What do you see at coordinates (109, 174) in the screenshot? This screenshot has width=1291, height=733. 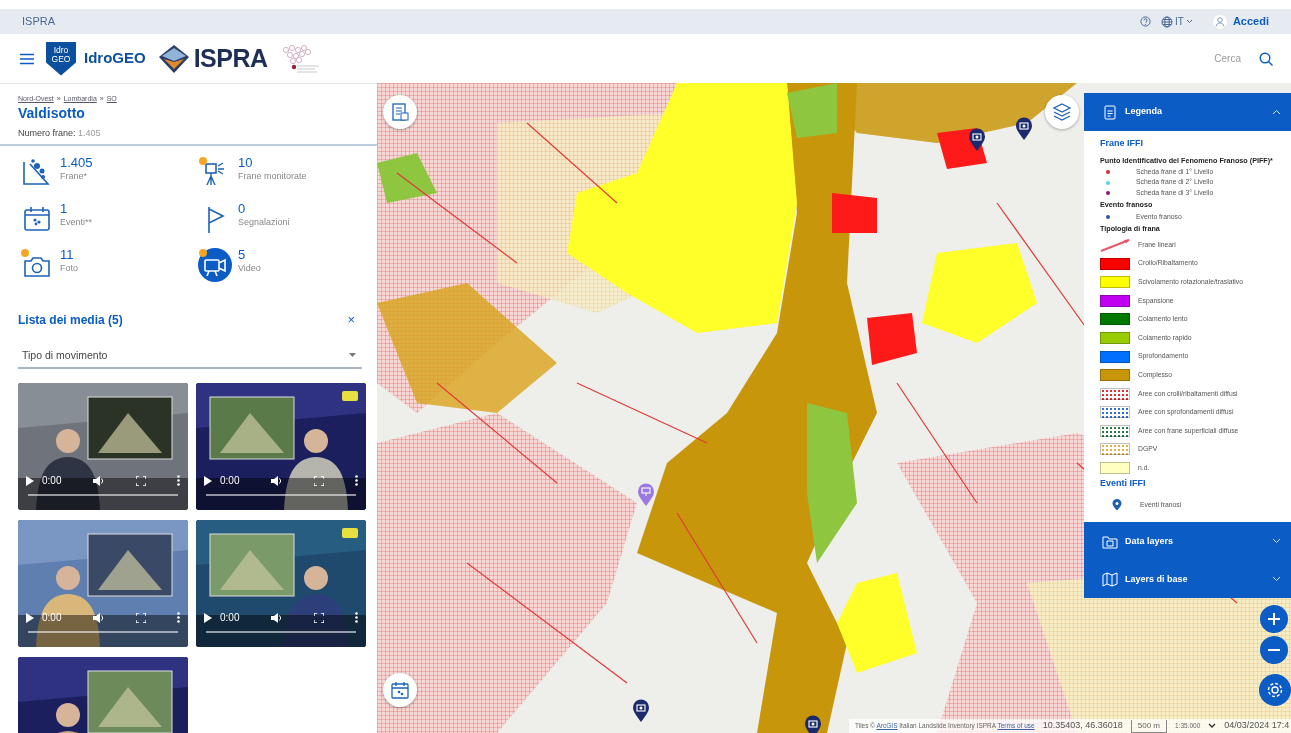 I see `stat-button: 1.405 Frane*` at bounding box center [109, 174].